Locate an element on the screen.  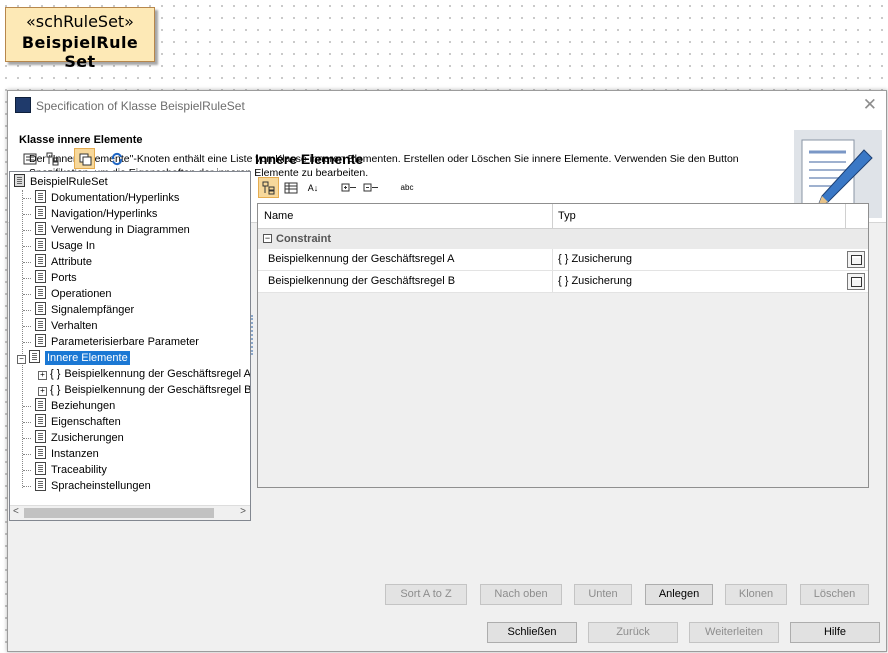
sort-a-to-z-button: Sort A to Z is located at coordinates (426, 594).